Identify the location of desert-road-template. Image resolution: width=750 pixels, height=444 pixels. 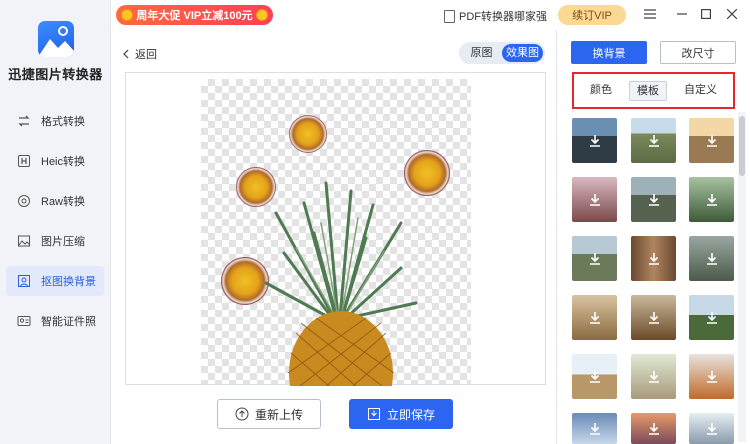
(711, 140).